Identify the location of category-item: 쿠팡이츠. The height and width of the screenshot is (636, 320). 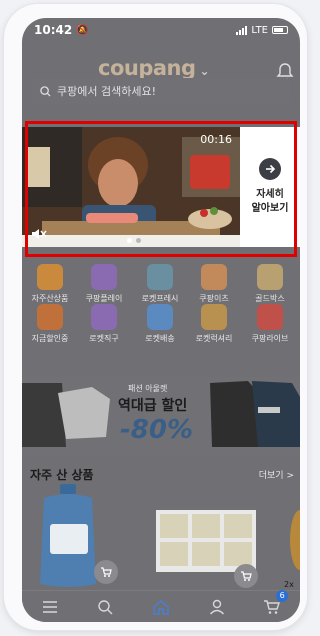
(214, 284).